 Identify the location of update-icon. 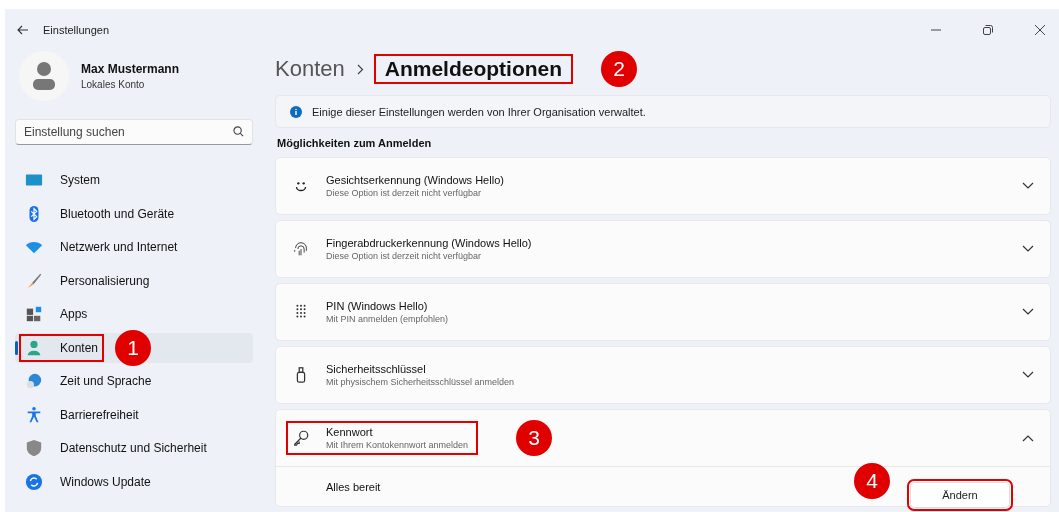
(34, 481).